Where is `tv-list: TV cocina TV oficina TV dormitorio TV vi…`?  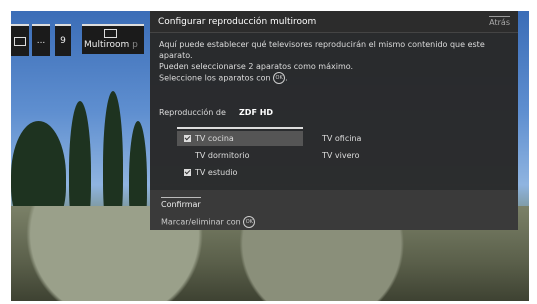 tv-list: TV cocina TV oficina TV dormitorio TV vi… is located at coordinates (342, 157).